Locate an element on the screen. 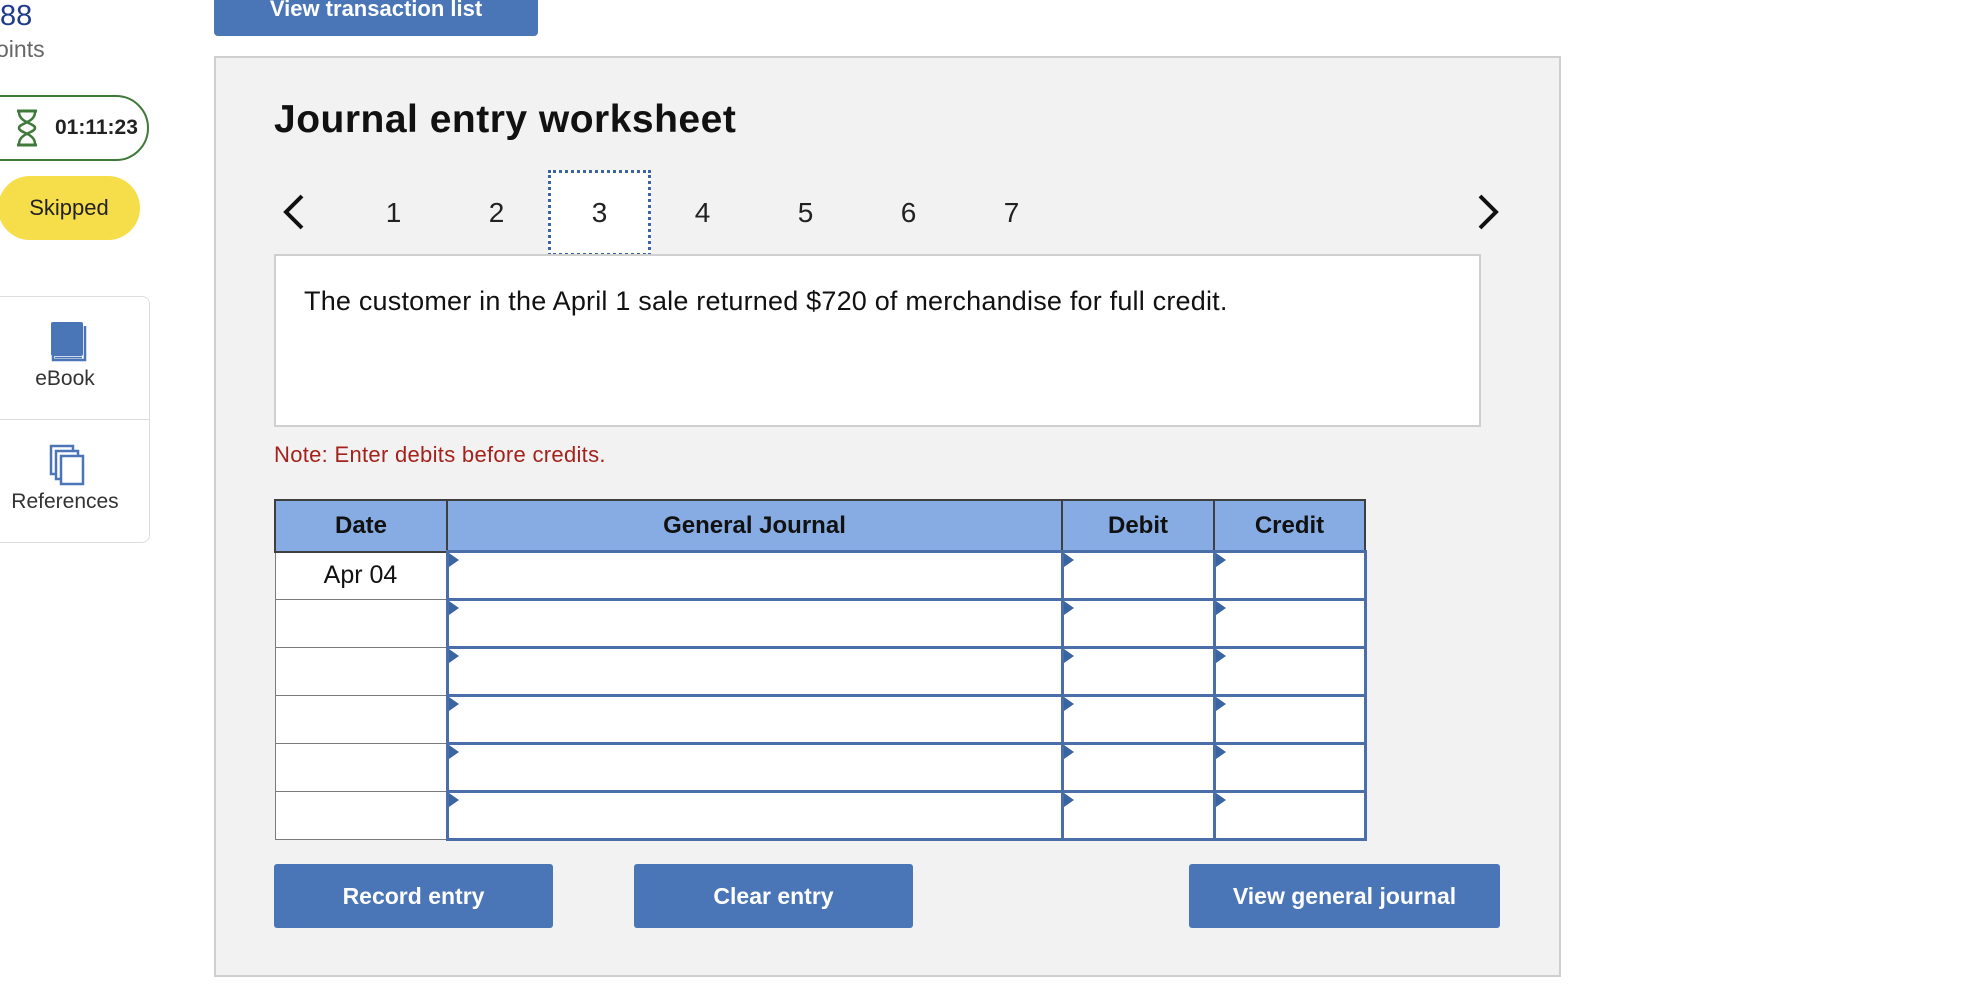 This screenshot has height=990, width=1982. entry-note: Note: Enter debits before credits. is located at coordinates (440, 454).